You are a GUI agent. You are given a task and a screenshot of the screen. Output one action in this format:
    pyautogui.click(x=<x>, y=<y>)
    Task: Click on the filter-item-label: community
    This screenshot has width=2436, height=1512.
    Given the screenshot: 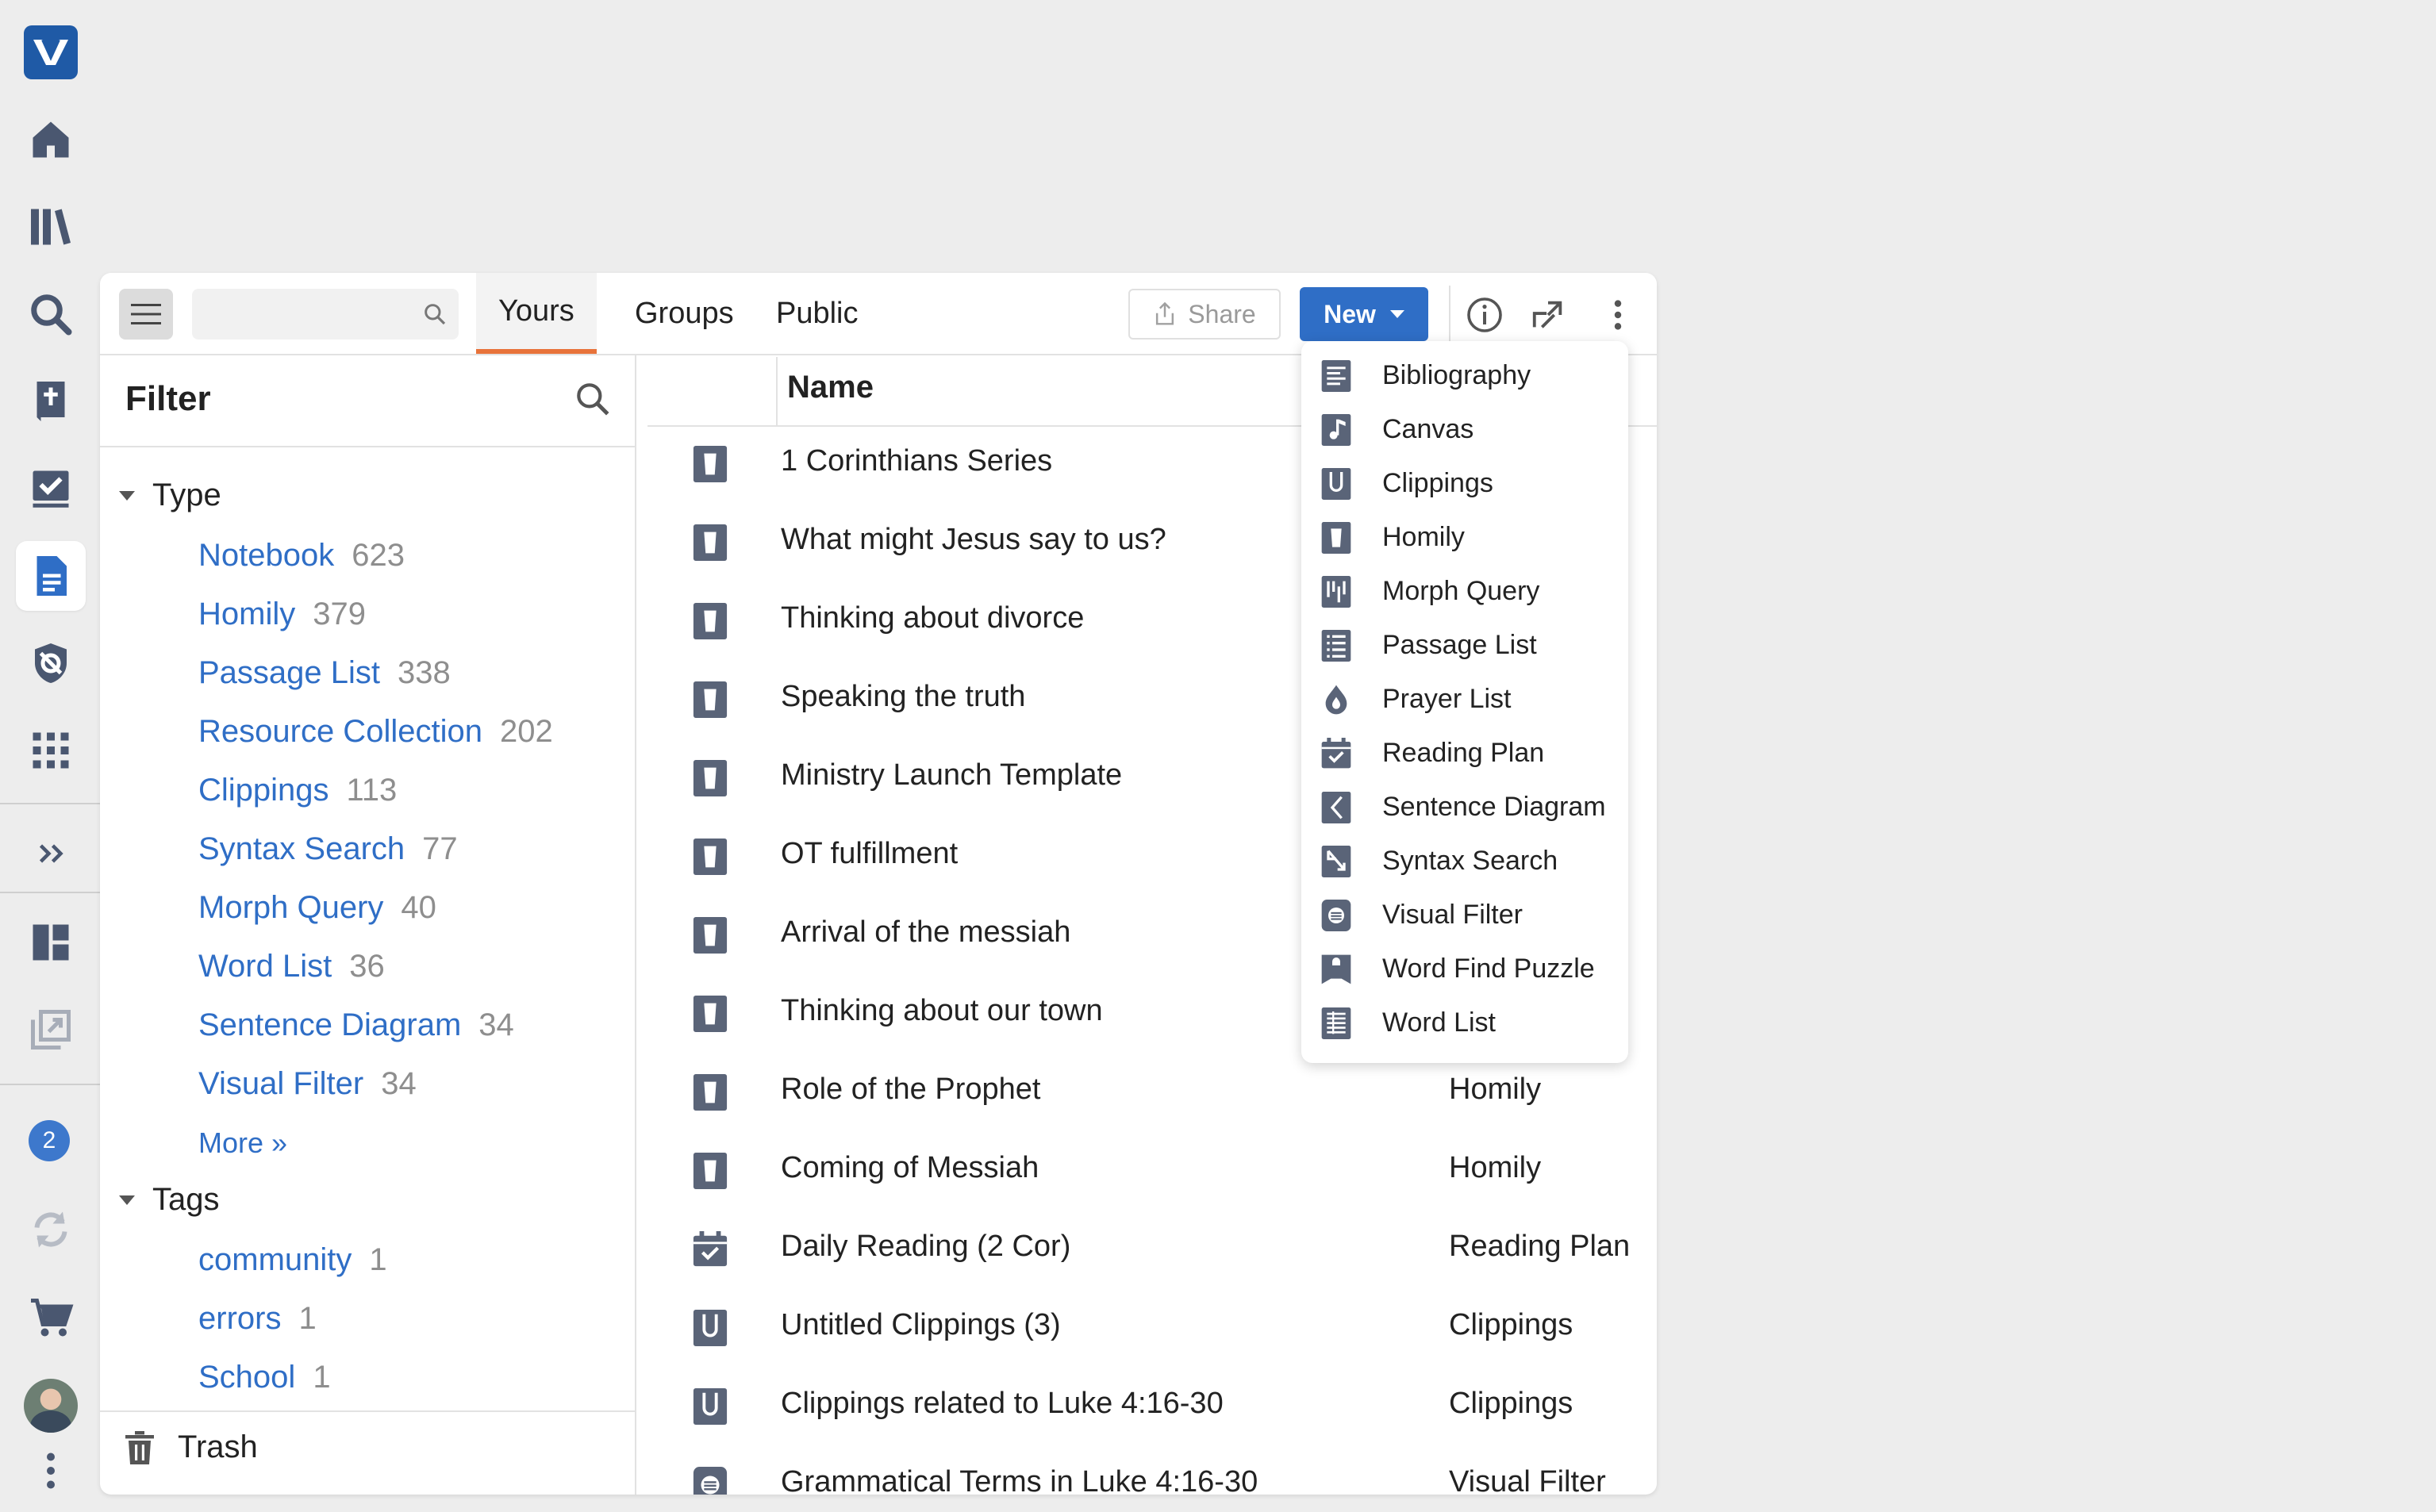 What is the action you would take?
    pyautogui.click(x=275, y=1260)
    